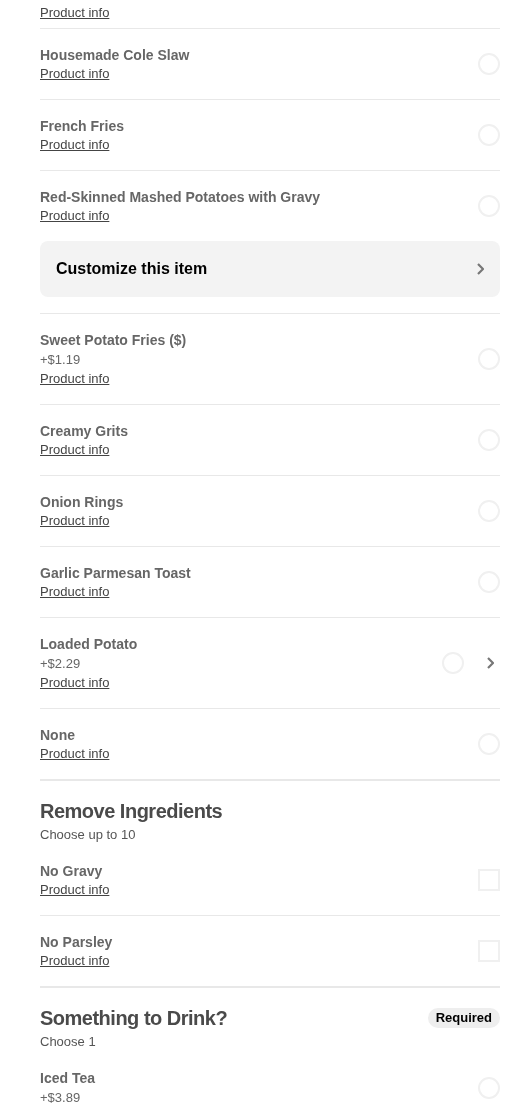  What do you see at coordinates (116, 573) in the screenshot?
I see `option-name: Garlic Parmesan Toast` at bounding box center [116, 573].